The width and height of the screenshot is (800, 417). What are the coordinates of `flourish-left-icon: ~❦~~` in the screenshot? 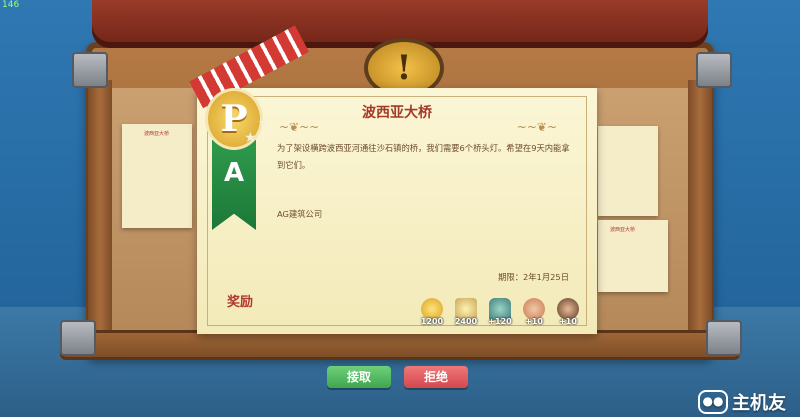 It's located at (299, 127).